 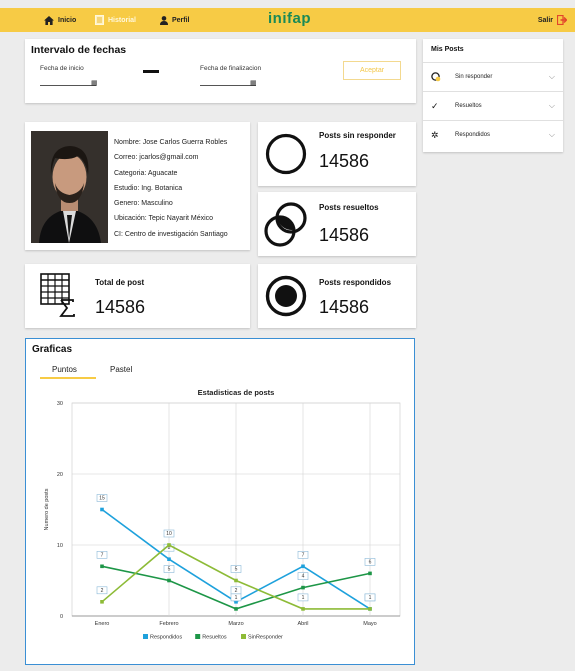 What do you see at coordinates (171, 142) in the screenshot?
I see `profile-name: Nombre: Jose Carlos Guerra Robles` at bounding box center [171, 142].